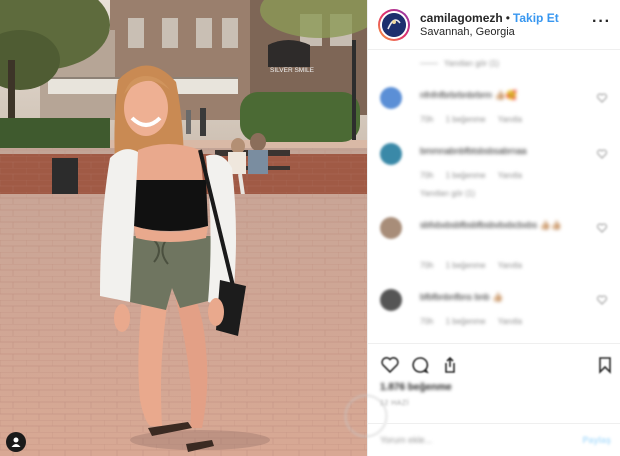  Describe the element at coordinates (461, 18) in the screenshot. I see `username-link: camilagomezh` at that location.